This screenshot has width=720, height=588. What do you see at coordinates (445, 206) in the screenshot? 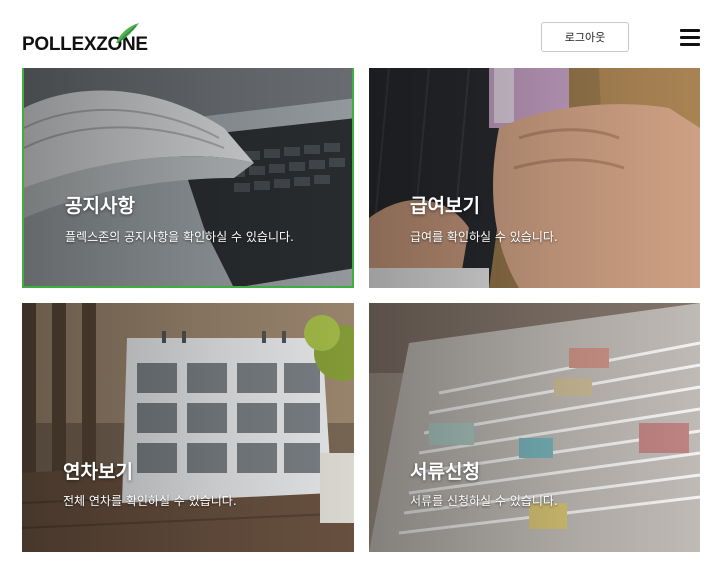
I see `card-title: 급여보기` at bounding box center [445, 206].